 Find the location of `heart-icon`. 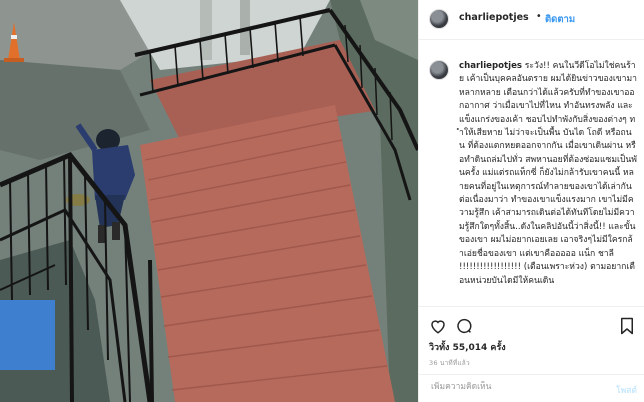

heart-icon is located at coordinates (438, 326).